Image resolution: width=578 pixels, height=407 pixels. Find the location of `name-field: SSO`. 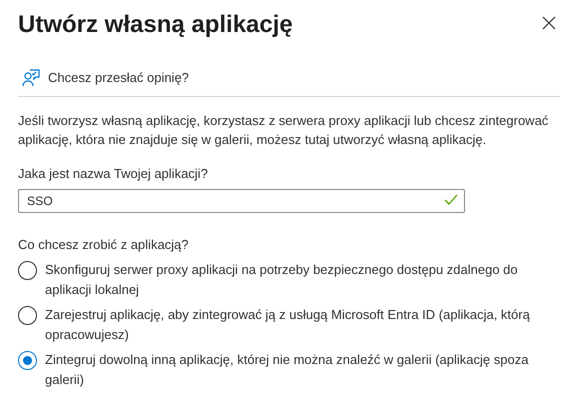

name-field: SSO is located at coordinates (241, 201).